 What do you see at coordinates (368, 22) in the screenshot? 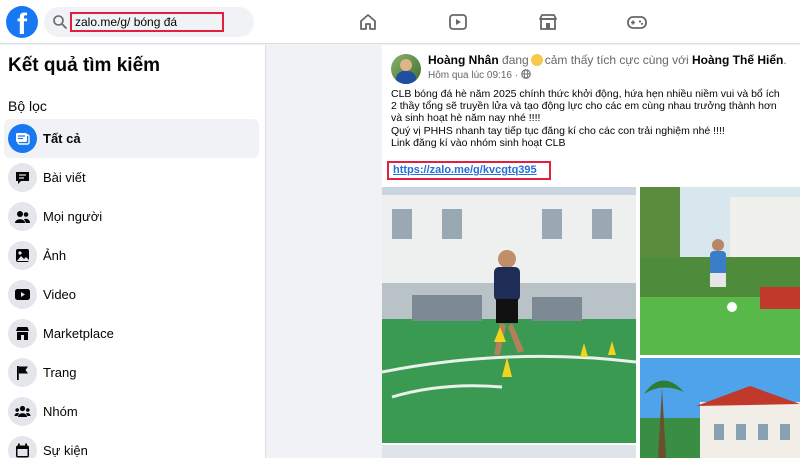
I see `home-icon` at bounding box center [368, 22].